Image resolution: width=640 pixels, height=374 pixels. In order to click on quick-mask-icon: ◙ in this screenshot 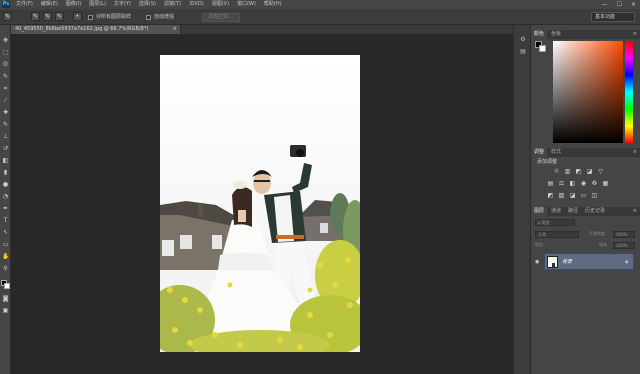, I will do `click(5, 298)`.